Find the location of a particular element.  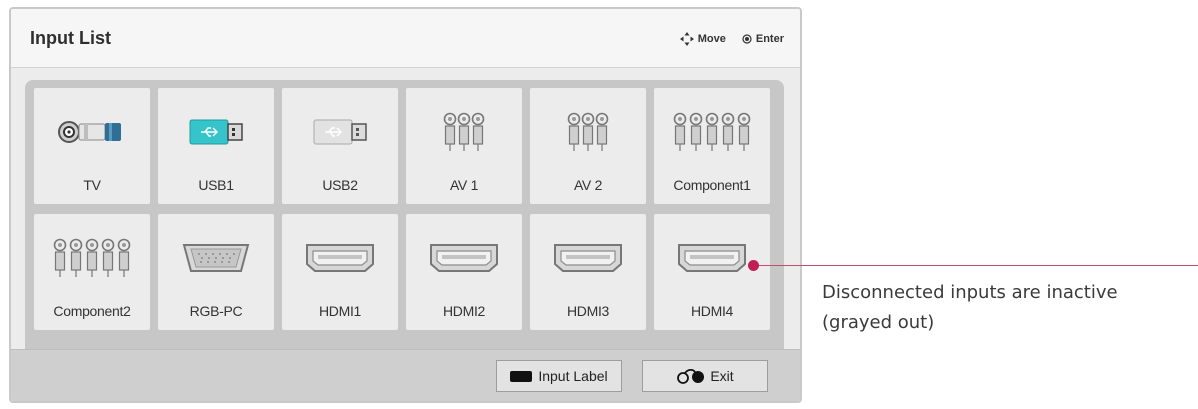

input-tile-hdmi3: HDMI3 is located at coordinates (588, 272).